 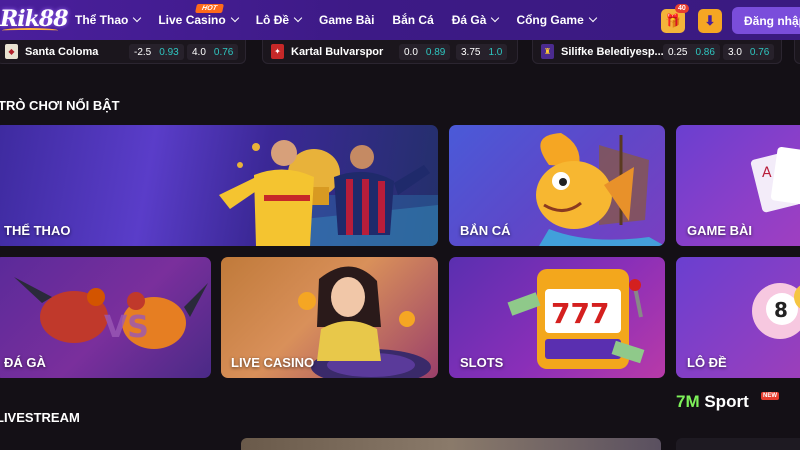 What do you see at coordinates (707, 362) in the screenshot?
I see `card-label: LÔ ĐỀ` at bounding box center [707, 362].